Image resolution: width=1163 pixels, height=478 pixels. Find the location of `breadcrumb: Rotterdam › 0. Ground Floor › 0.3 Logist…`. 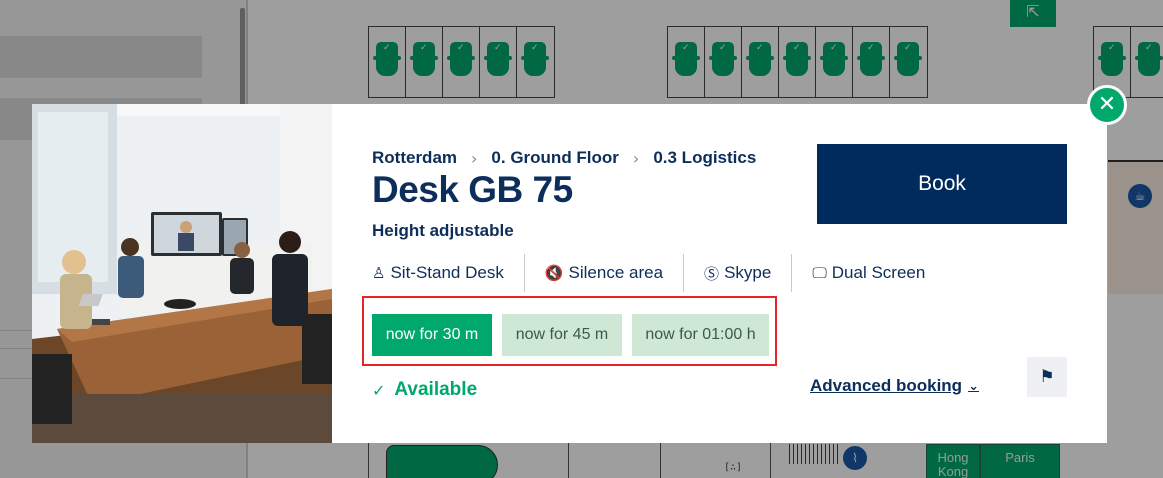

breadcrumb: Rotterdam › 0. Ground Floor › 0.3 Logist… is located at coordinates (564, 158).